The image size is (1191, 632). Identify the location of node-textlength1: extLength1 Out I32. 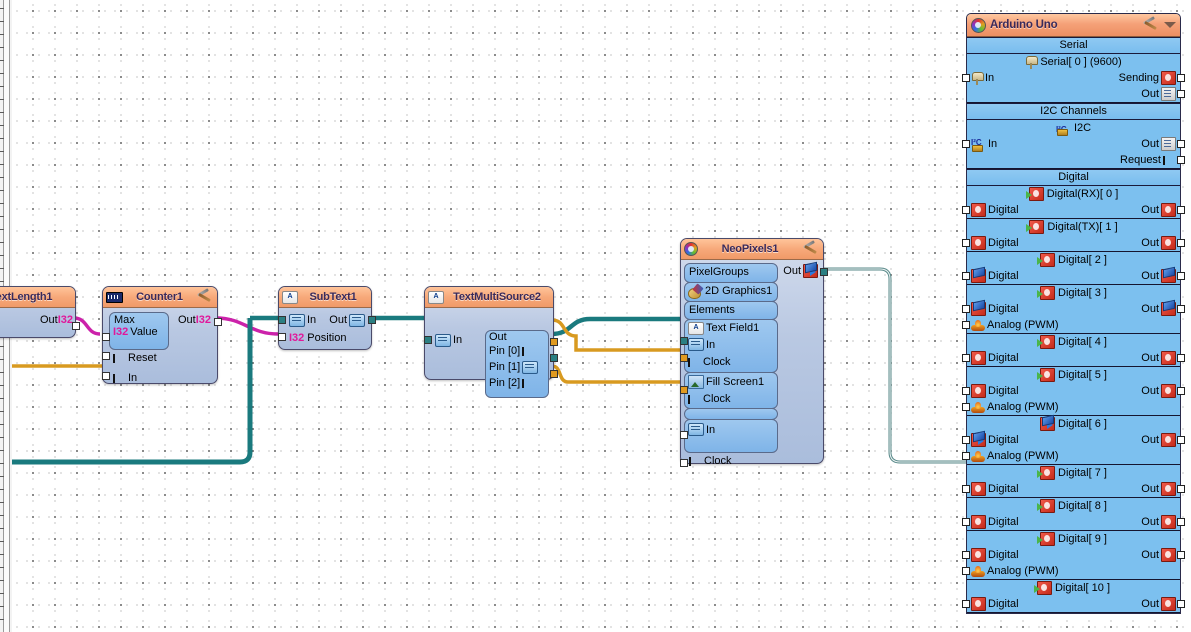
(40, 312).